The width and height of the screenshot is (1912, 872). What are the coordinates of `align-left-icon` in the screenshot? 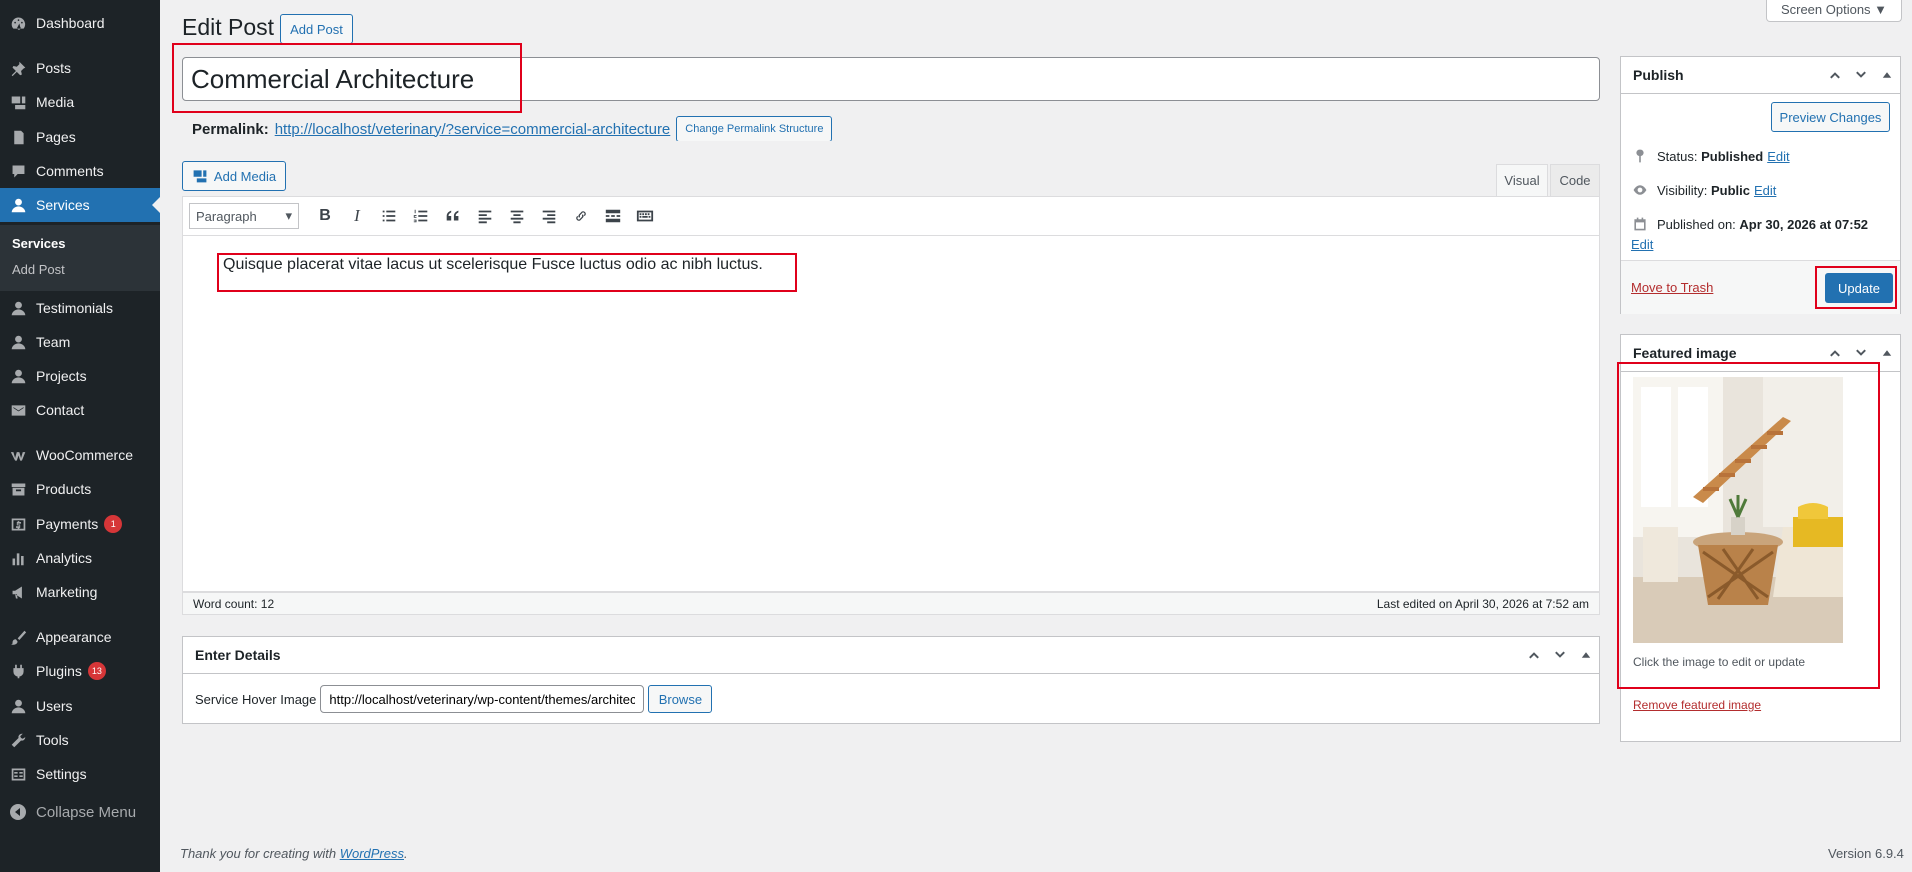 It's located at (485, 217).